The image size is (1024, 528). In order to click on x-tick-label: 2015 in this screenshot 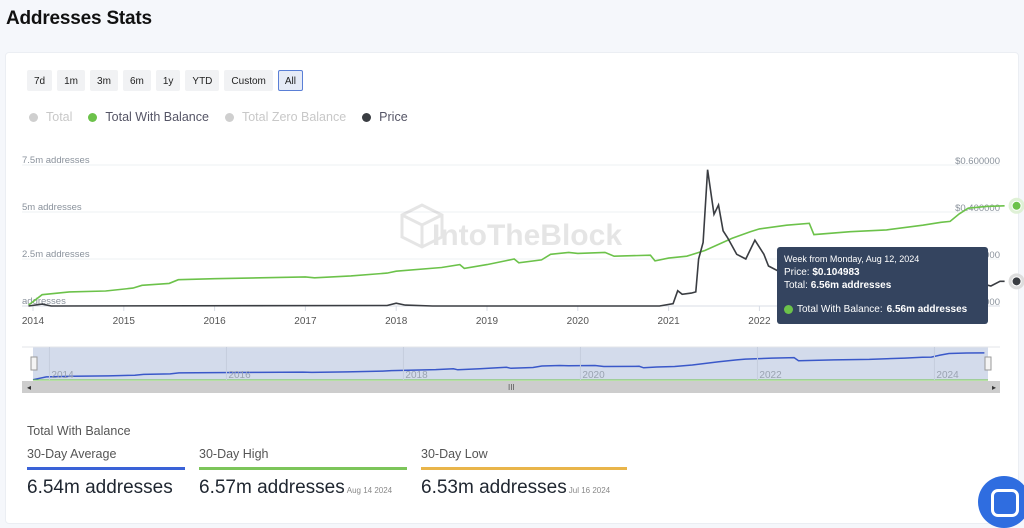, I will do `click(124, 321)`.